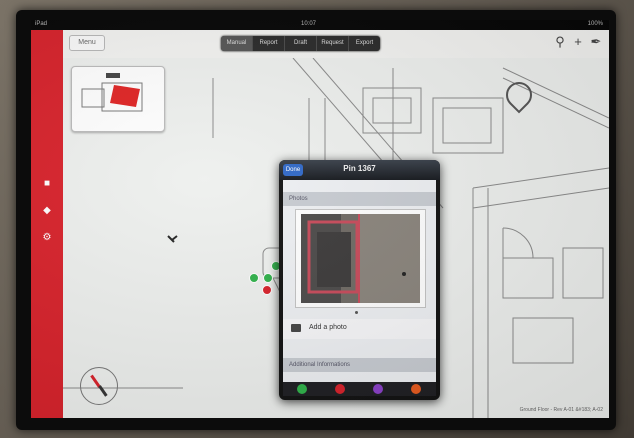  Describe the element at coordinates (333, 43) in the screenshot. I see `segment-request: Request` at that location.